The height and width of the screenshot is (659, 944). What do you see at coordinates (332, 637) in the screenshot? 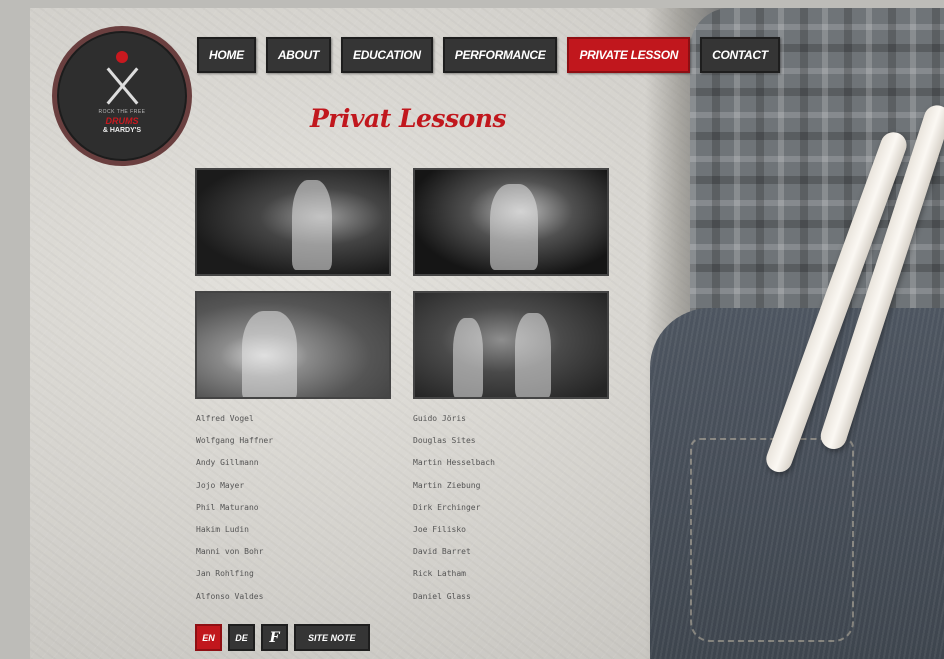
I see `site-note-button: Site Note` at bounding box center [332, 637].